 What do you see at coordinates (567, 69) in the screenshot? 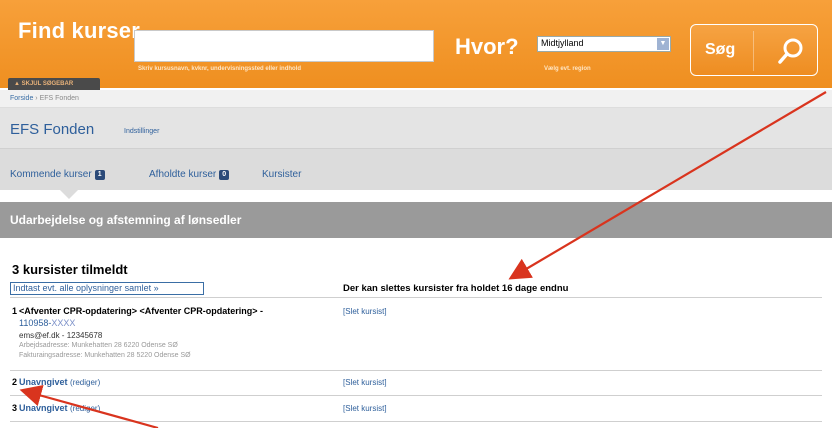
I see `region-hint: Vælg evt. region` at bounding box center [567, 69].